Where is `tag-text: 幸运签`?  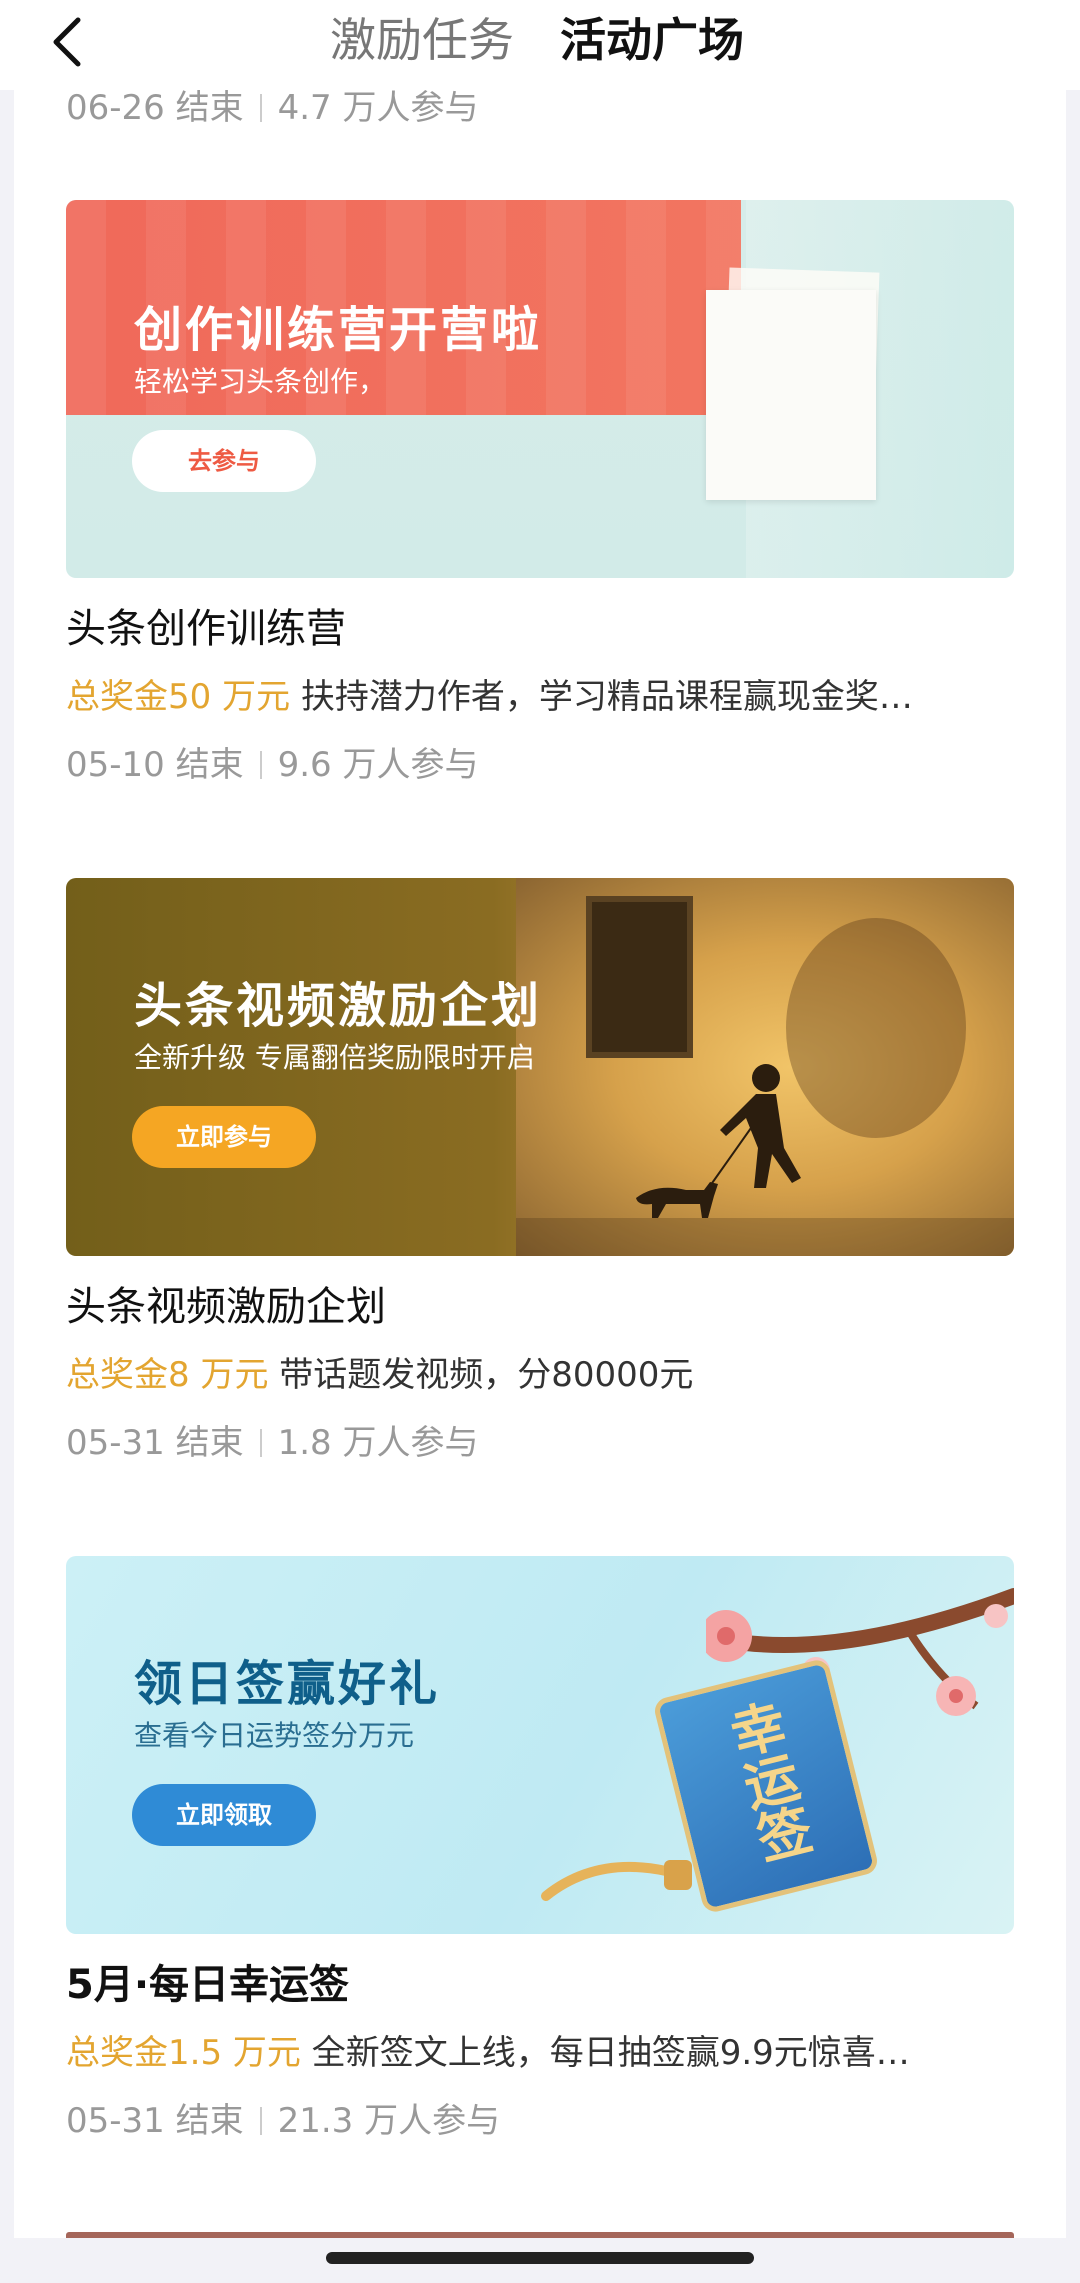
tag-text: 幸运签 is located at coordinates (766, 1781).